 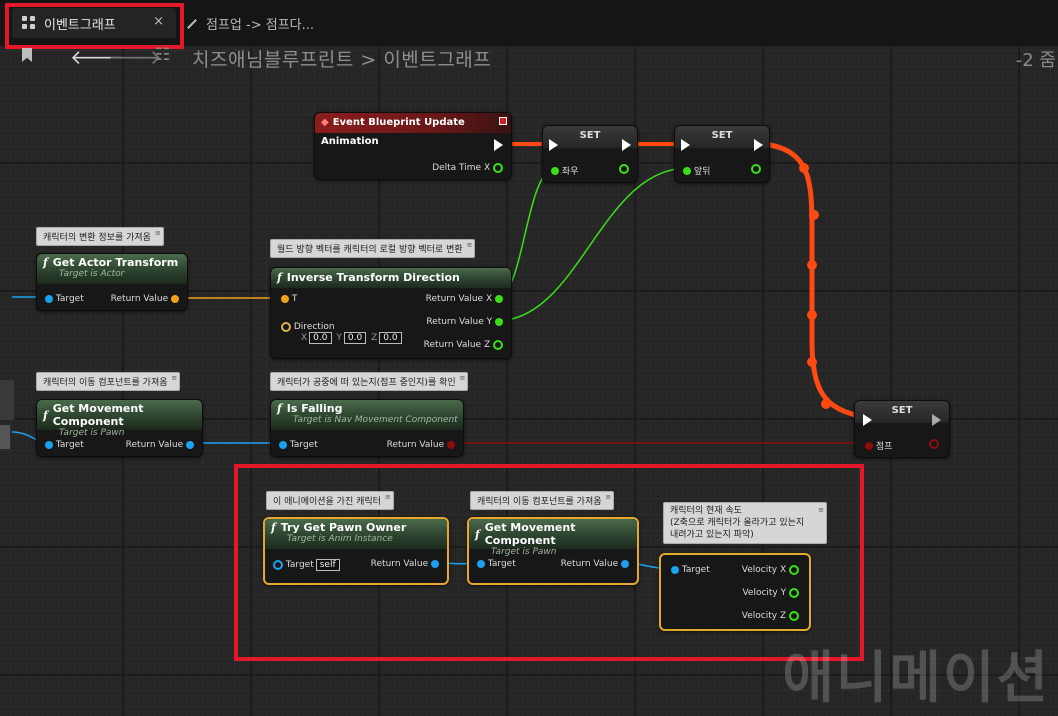 I want to click on comment-bubble: 월드 방향 벡터를 캐릭터의 로컬 방향 벡터로 변환 ≡, so click(x=373, y=248).